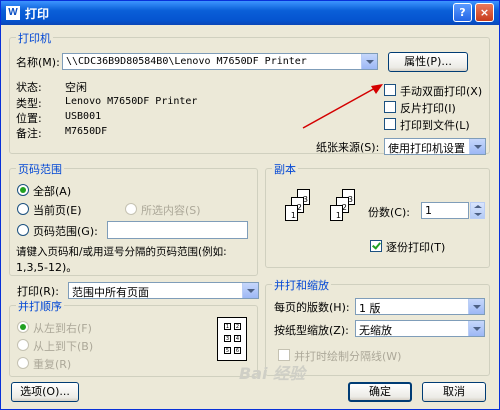 The image size is (500, 410). What do you see at coordinates (237, 338) in the screenshot?
I see `order-cell: 4` at bounding box center [237, 338].